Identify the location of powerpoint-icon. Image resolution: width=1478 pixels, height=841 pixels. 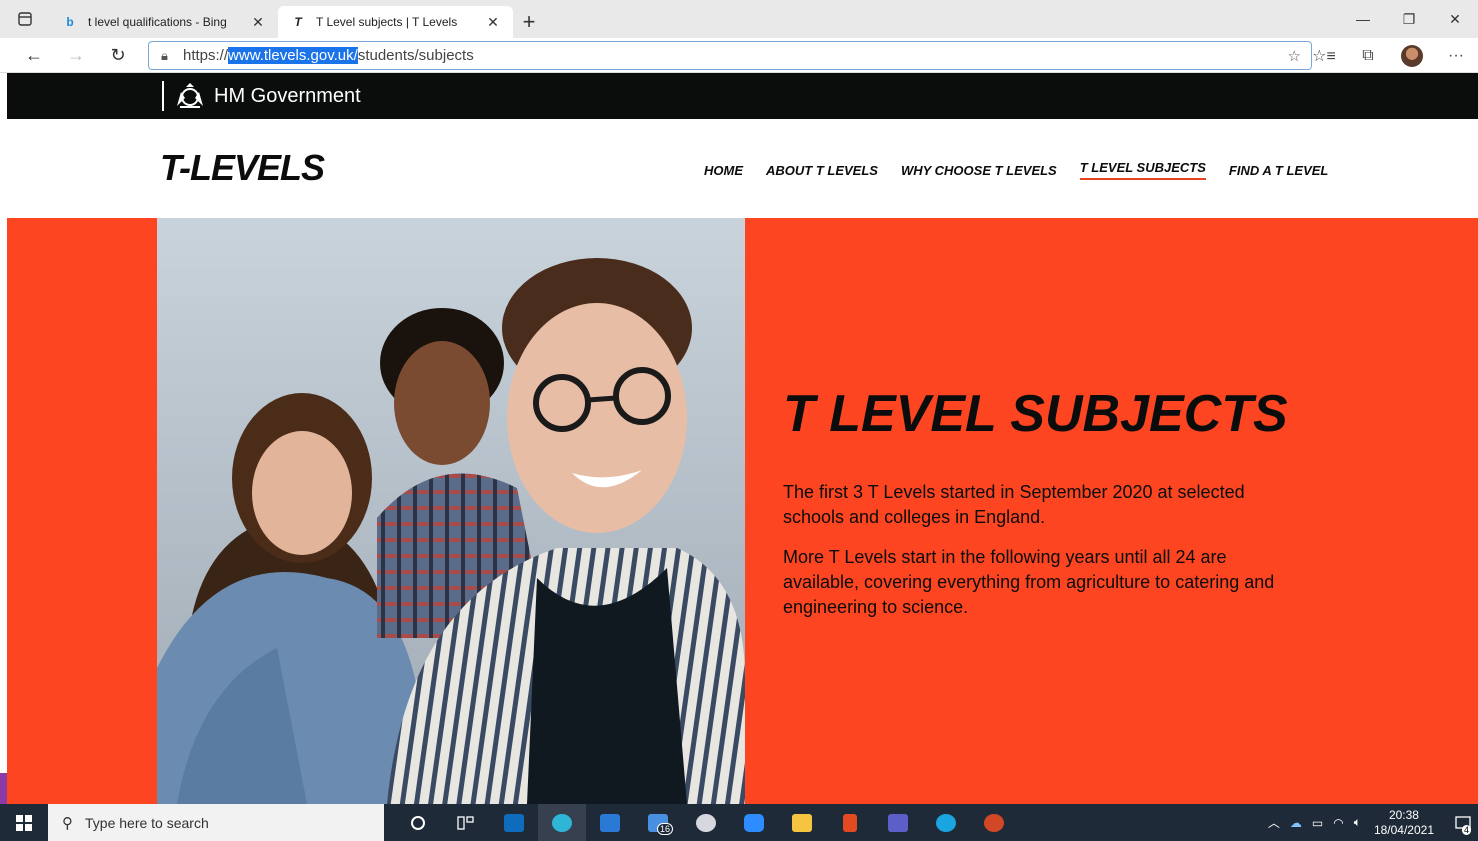
(994, 822).